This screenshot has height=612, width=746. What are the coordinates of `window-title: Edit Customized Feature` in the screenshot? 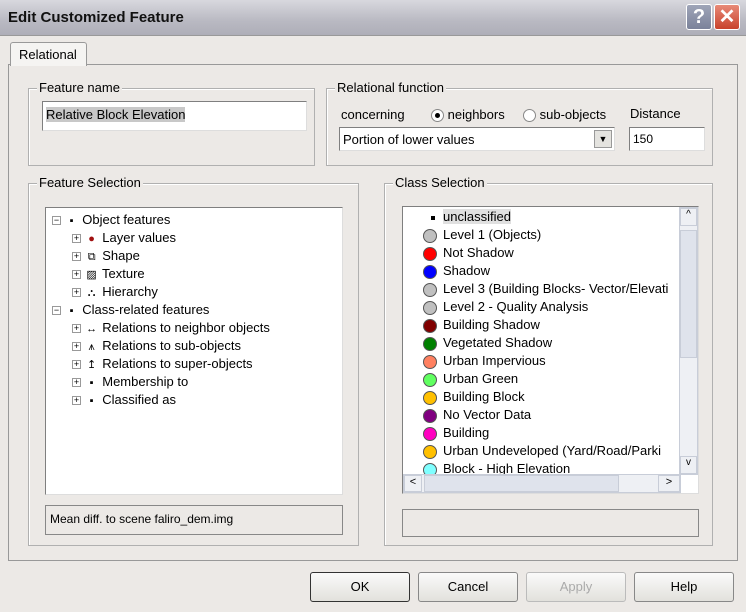 It's located at (96, 17).